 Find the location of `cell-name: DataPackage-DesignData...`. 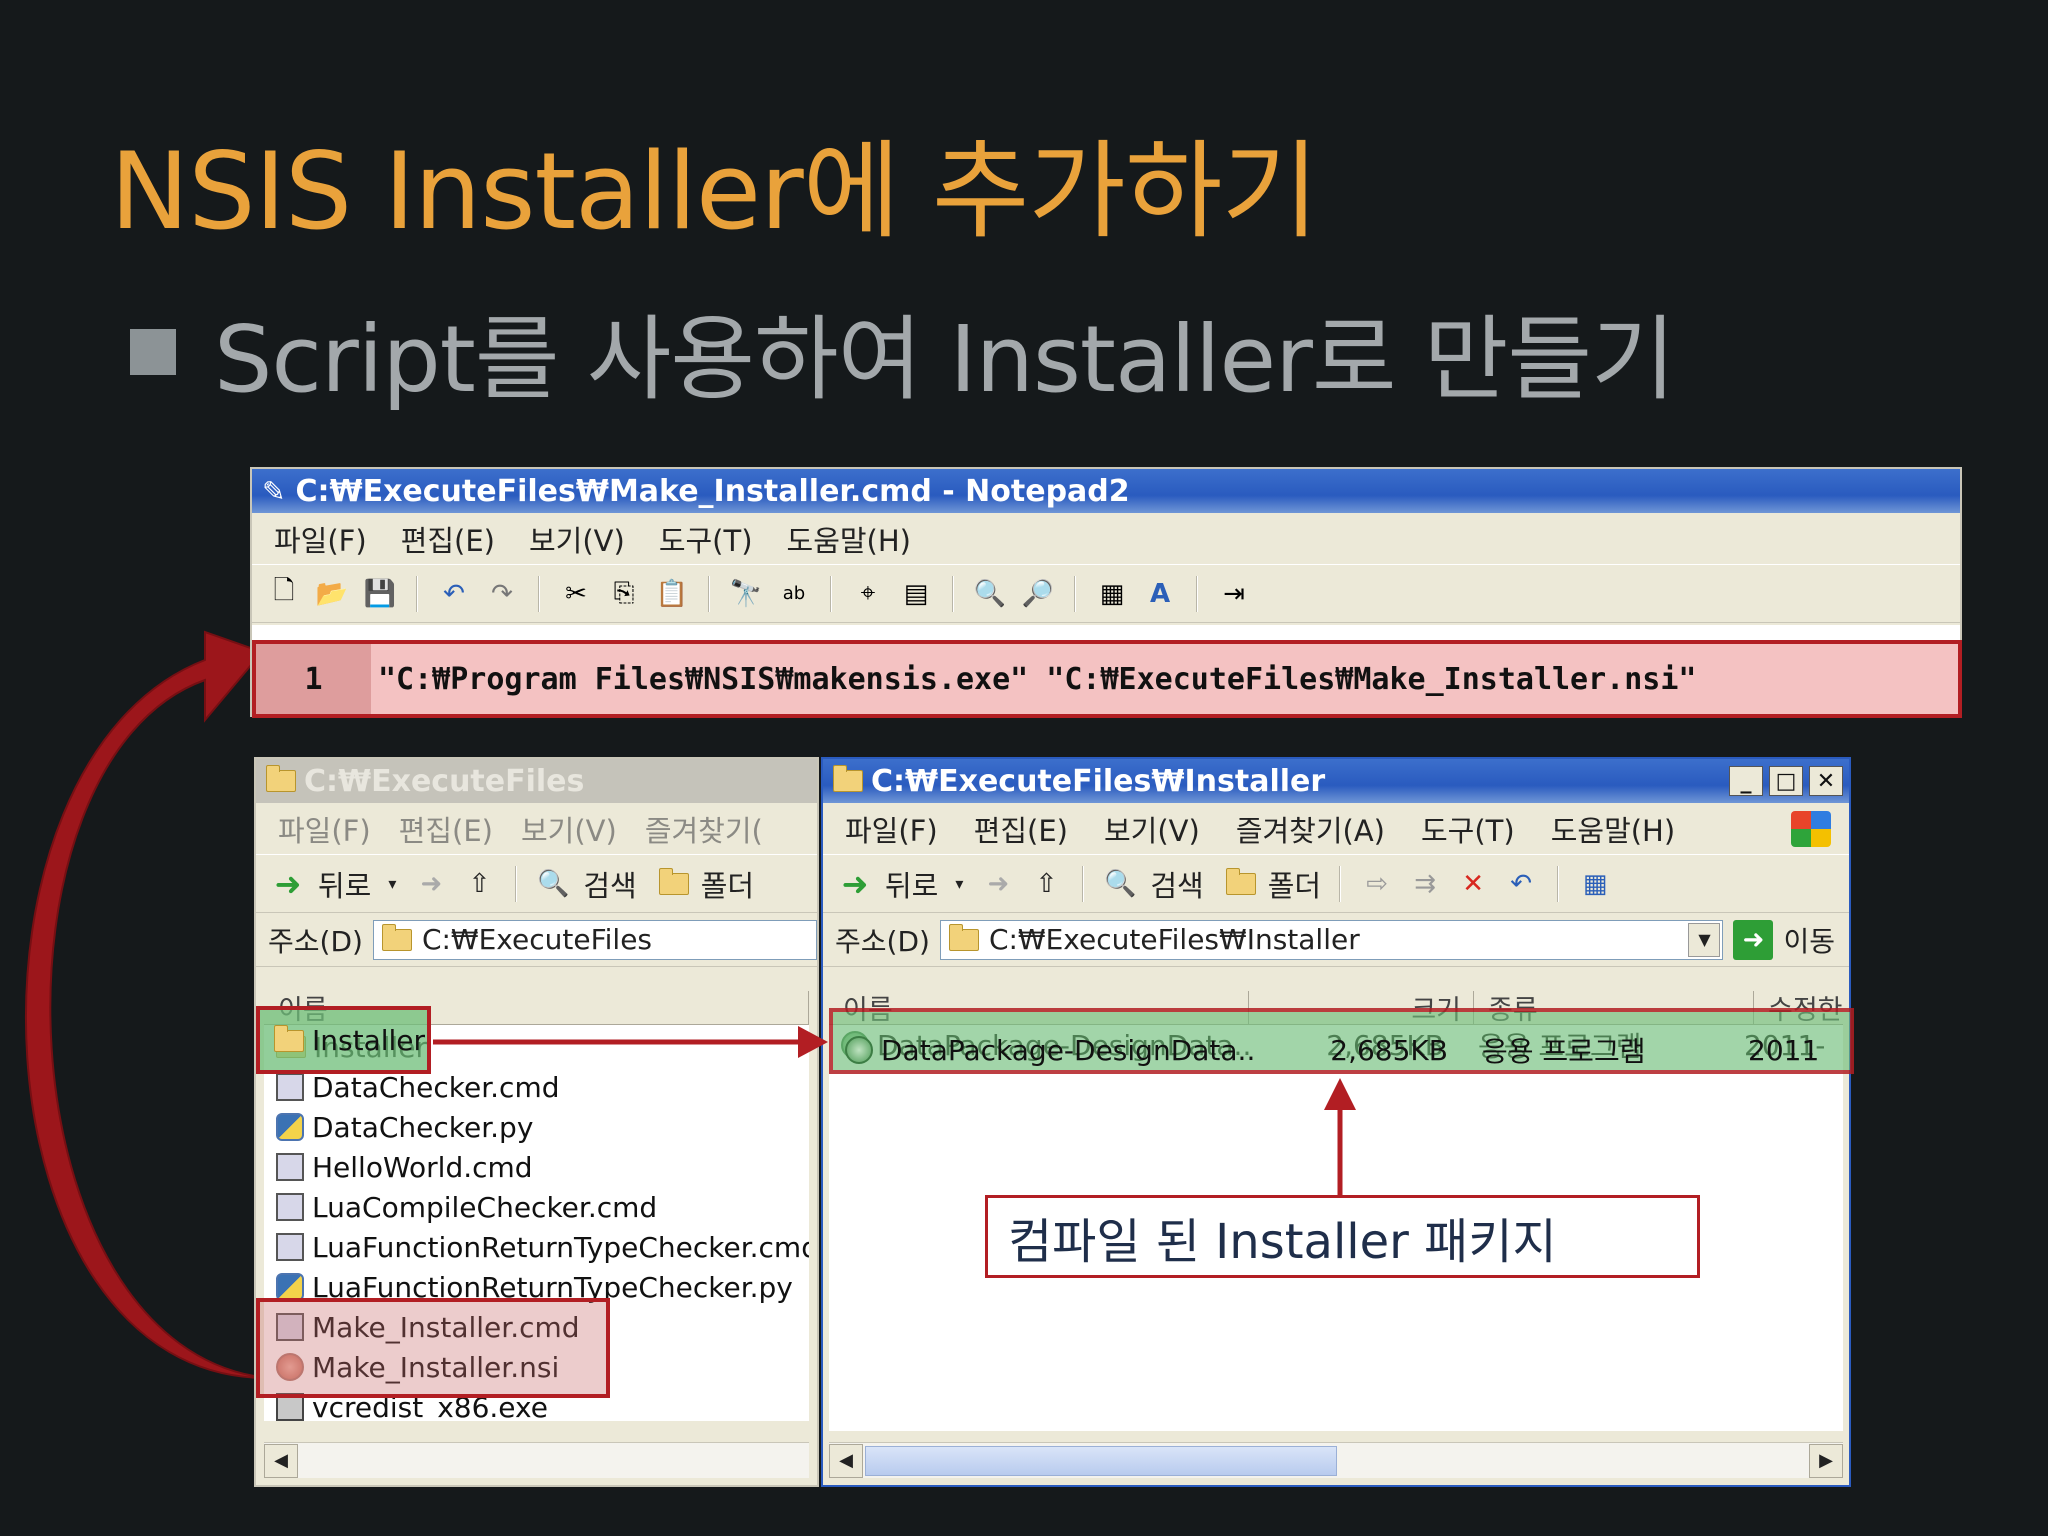

cell-name: DataPackage-DesignData... is located at coordinates (1067, 1050).